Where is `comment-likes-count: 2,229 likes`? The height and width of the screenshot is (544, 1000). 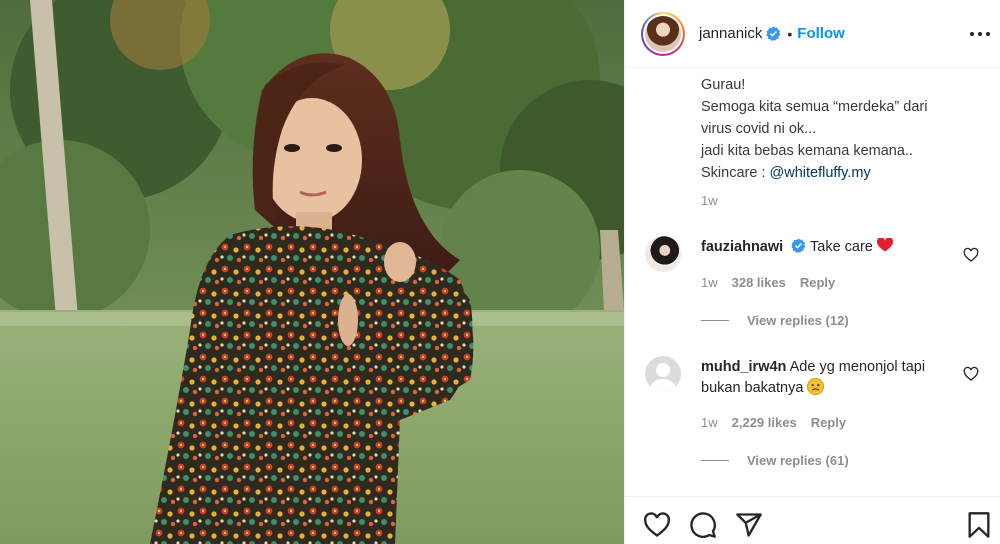 comment-likes-count: 2,229 likes is located at coordinates (764, 422).